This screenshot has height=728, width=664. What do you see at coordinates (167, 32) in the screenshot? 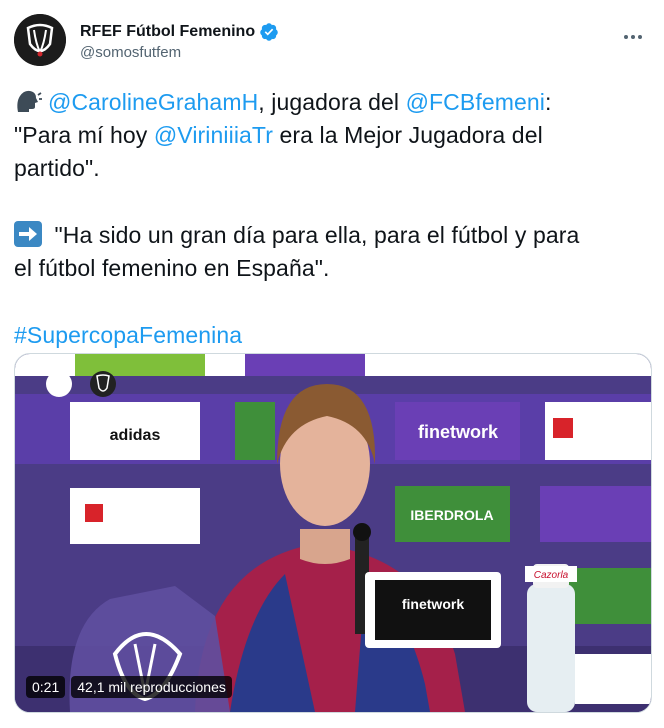
I see `display-name: RFEF Fútbol Femenino` at bounding box center [167, 32].